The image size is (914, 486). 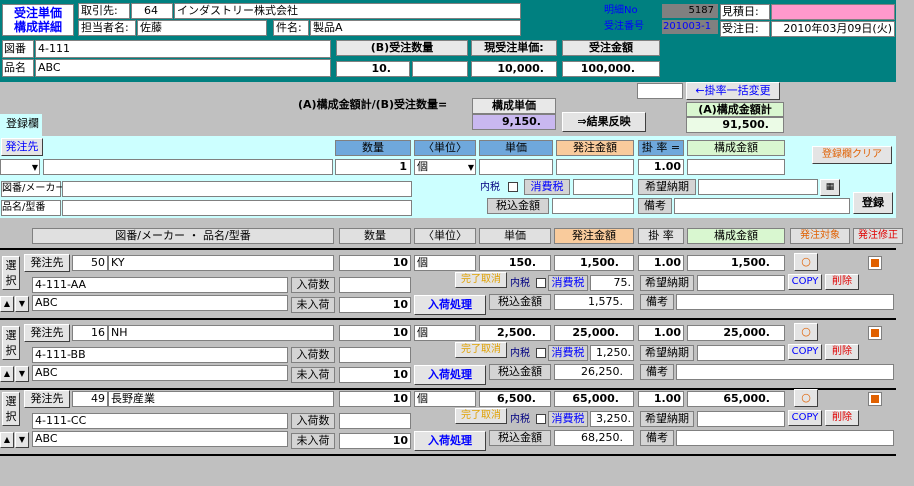 What do you see at coordinates (415, 28) in the screenshot?
I see `kenmei-field: 製品A` at bounding box center [415, 28].